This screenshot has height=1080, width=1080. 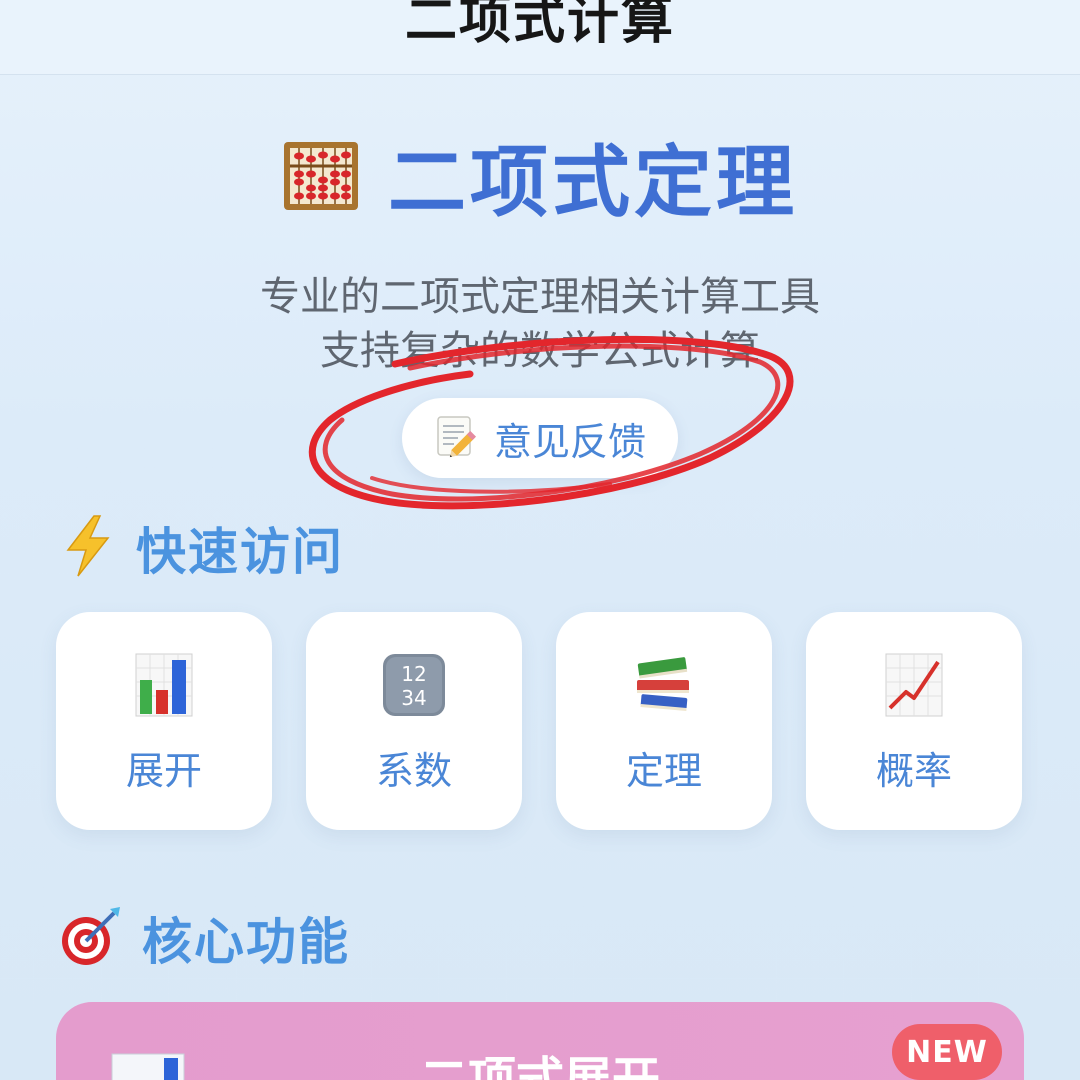 What do you see at coordinates (413, 698) in the screenshot?
I see `svg-text: 34` at bounding box center [413, 698].